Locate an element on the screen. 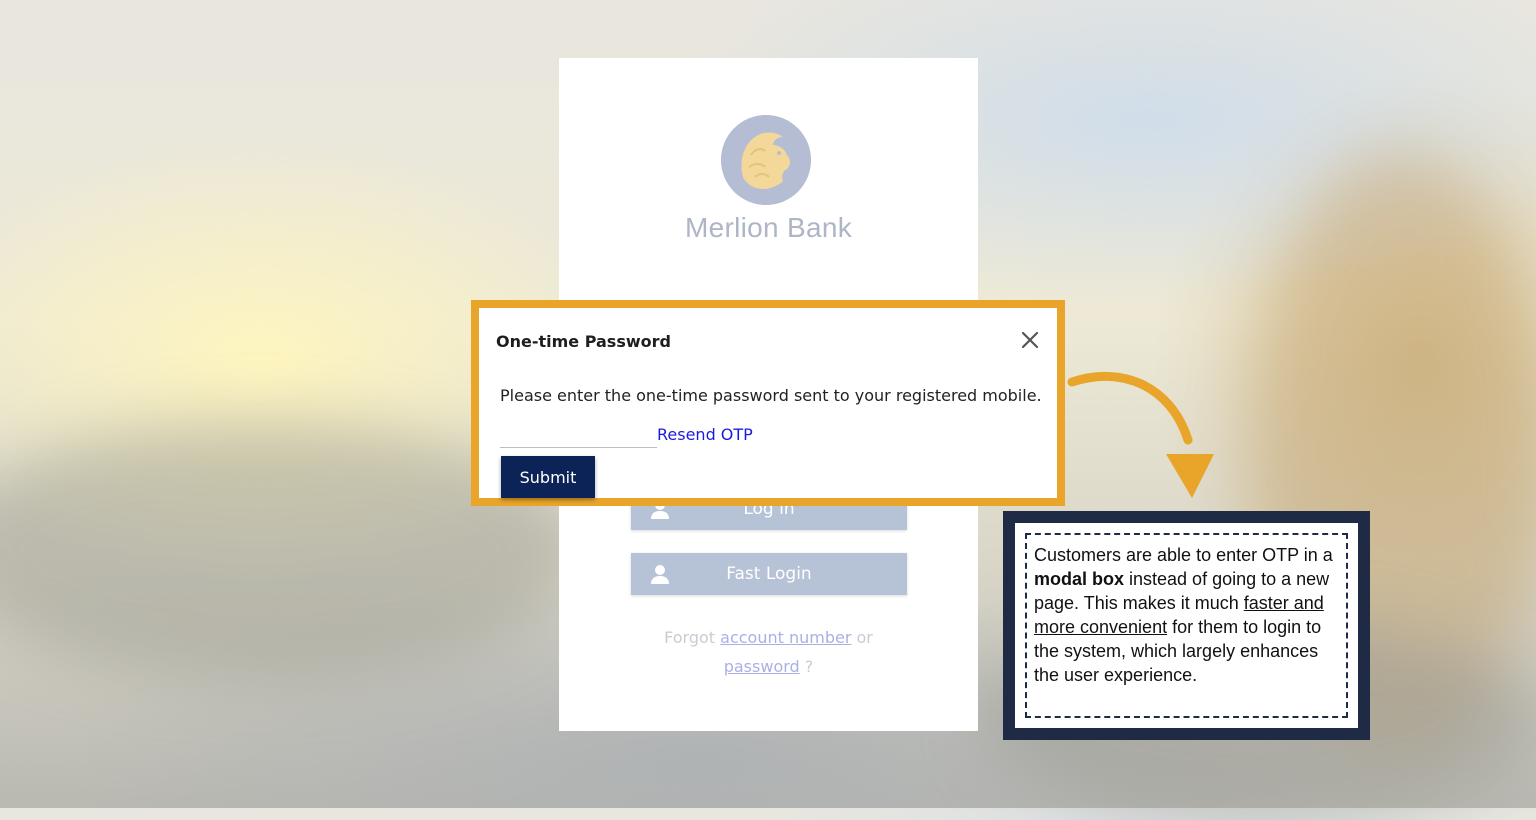  fast-login-label: Fast Login is located at coordinates (769, 574).